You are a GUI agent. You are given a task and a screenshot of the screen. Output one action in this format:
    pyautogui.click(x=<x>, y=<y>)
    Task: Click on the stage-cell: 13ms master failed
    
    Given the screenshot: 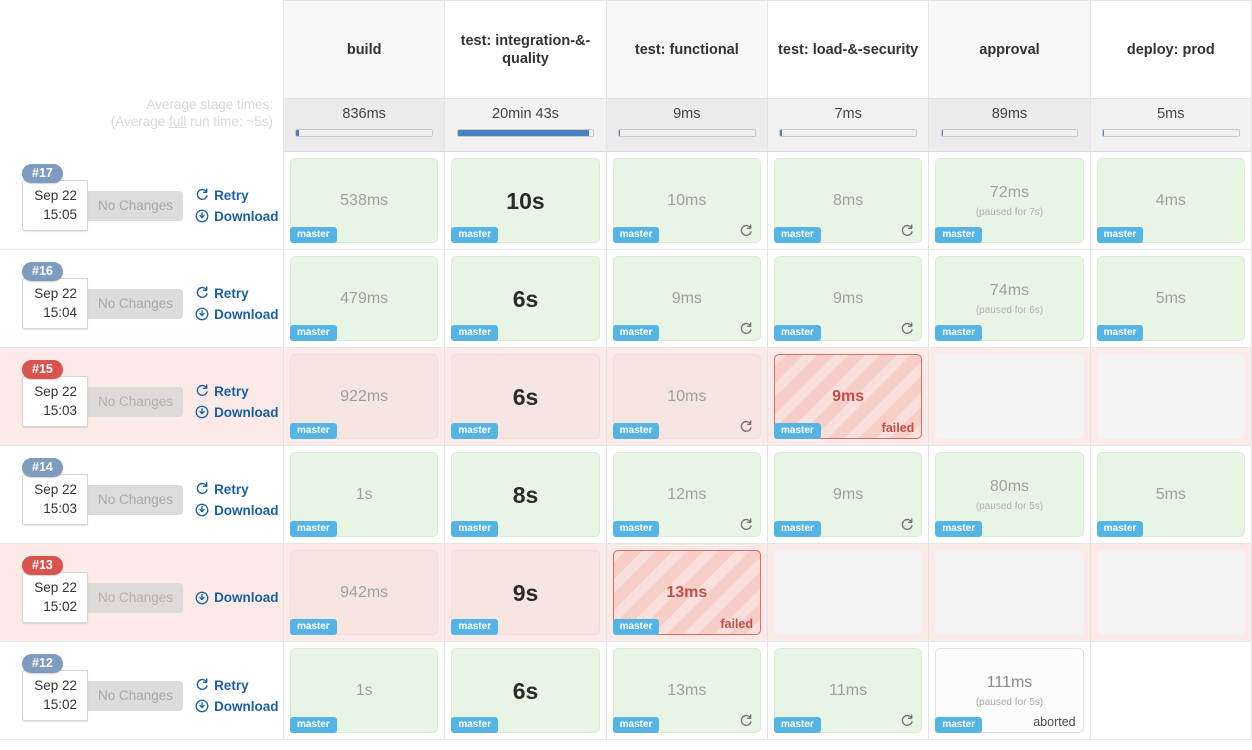 What is the action you would take?
    pyautogui.click(x=686, y=592)
    